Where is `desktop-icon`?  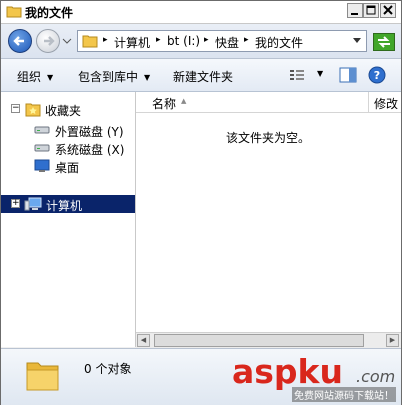 desktop-icon is located at coordinates (42, 165).